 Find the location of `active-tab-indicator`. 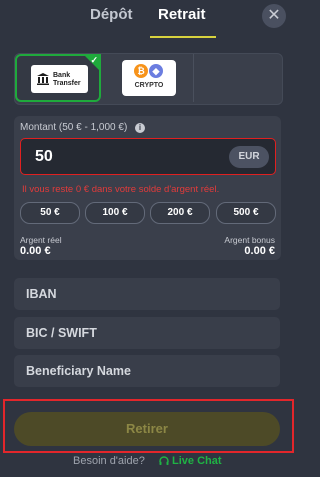

active-tab-indicator is located at coordinates (183, 37).